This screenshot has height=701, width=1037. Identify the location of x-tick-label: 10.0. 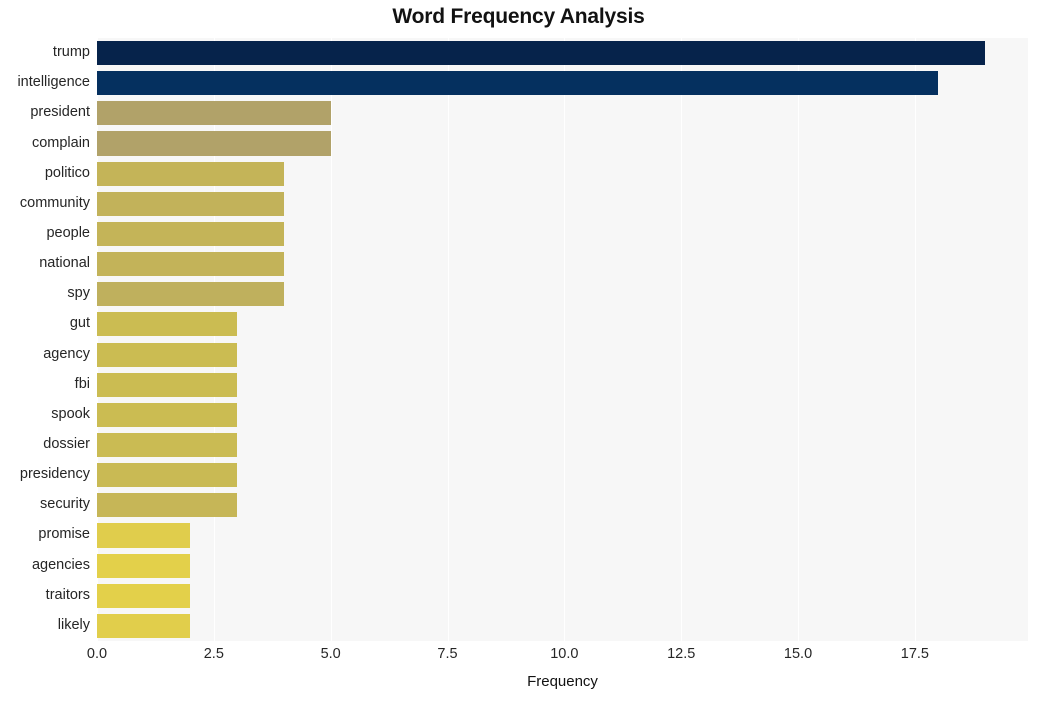
(564, 654).